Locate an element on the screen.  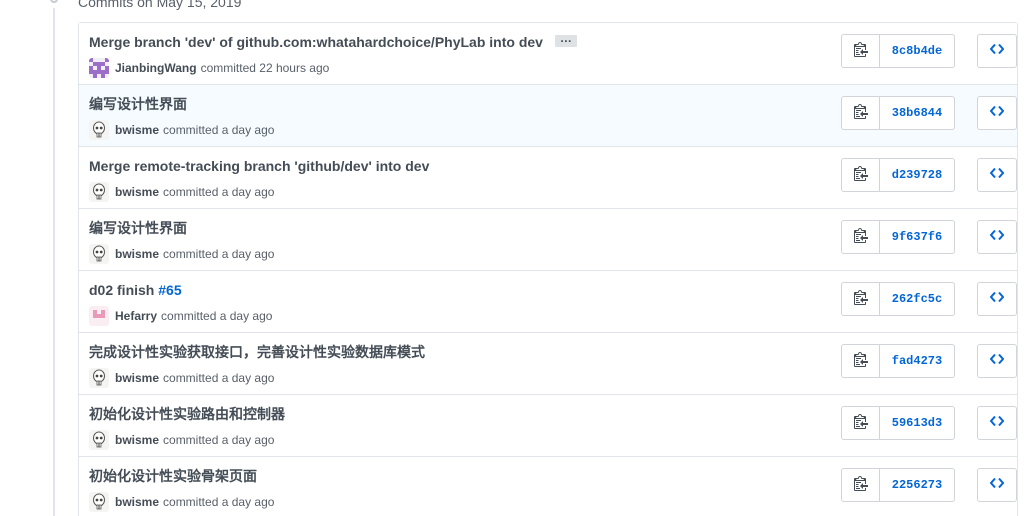
commit-meta: Hefarry committed a day ago is located at coordinates (180, 316).